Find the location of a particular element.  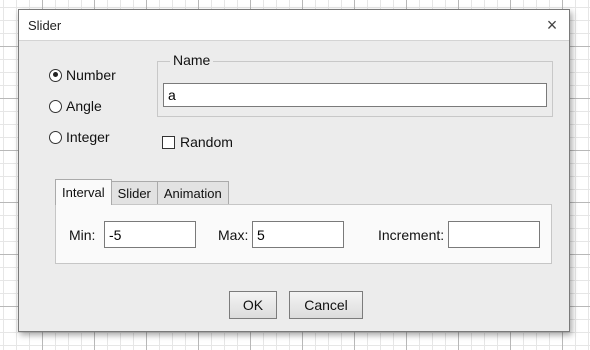

increment-label: Increment: is located at coordinates (411, 235).